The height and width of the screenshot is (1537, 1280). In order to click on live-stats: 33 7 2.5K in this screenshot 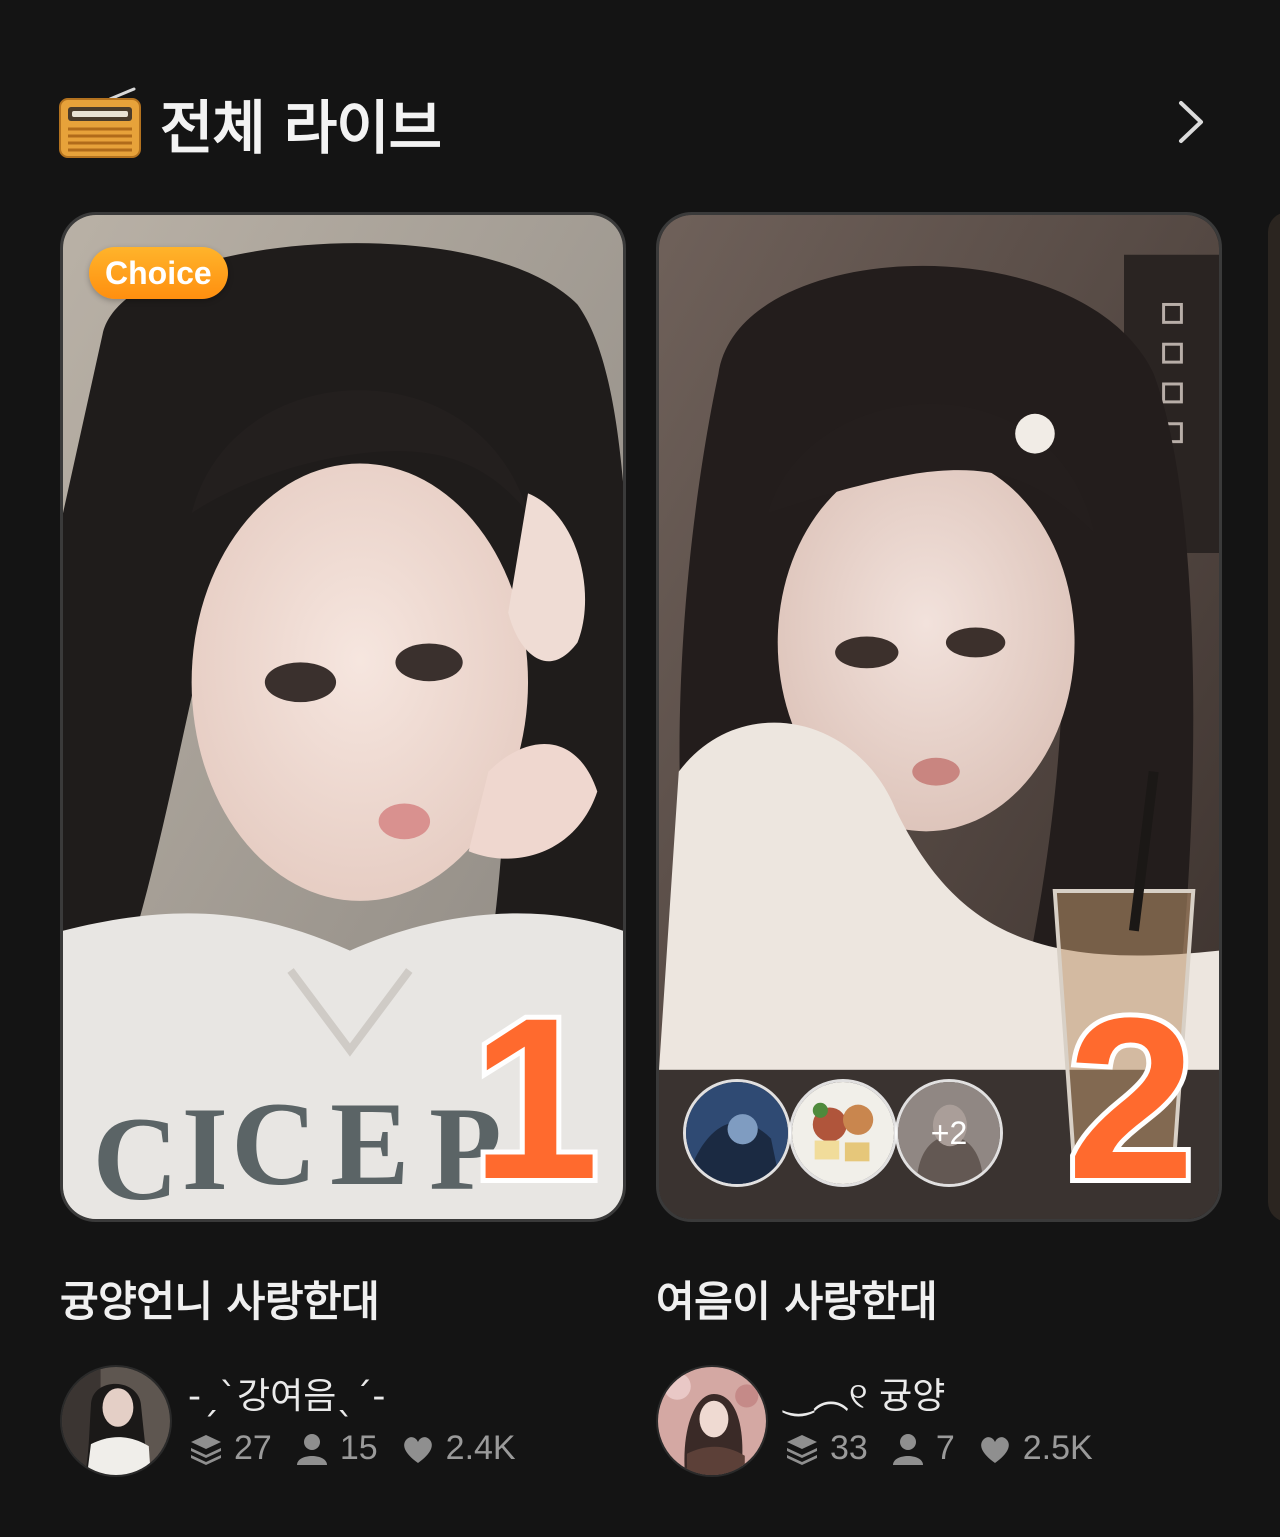, I will do `click(938, 1448)`.